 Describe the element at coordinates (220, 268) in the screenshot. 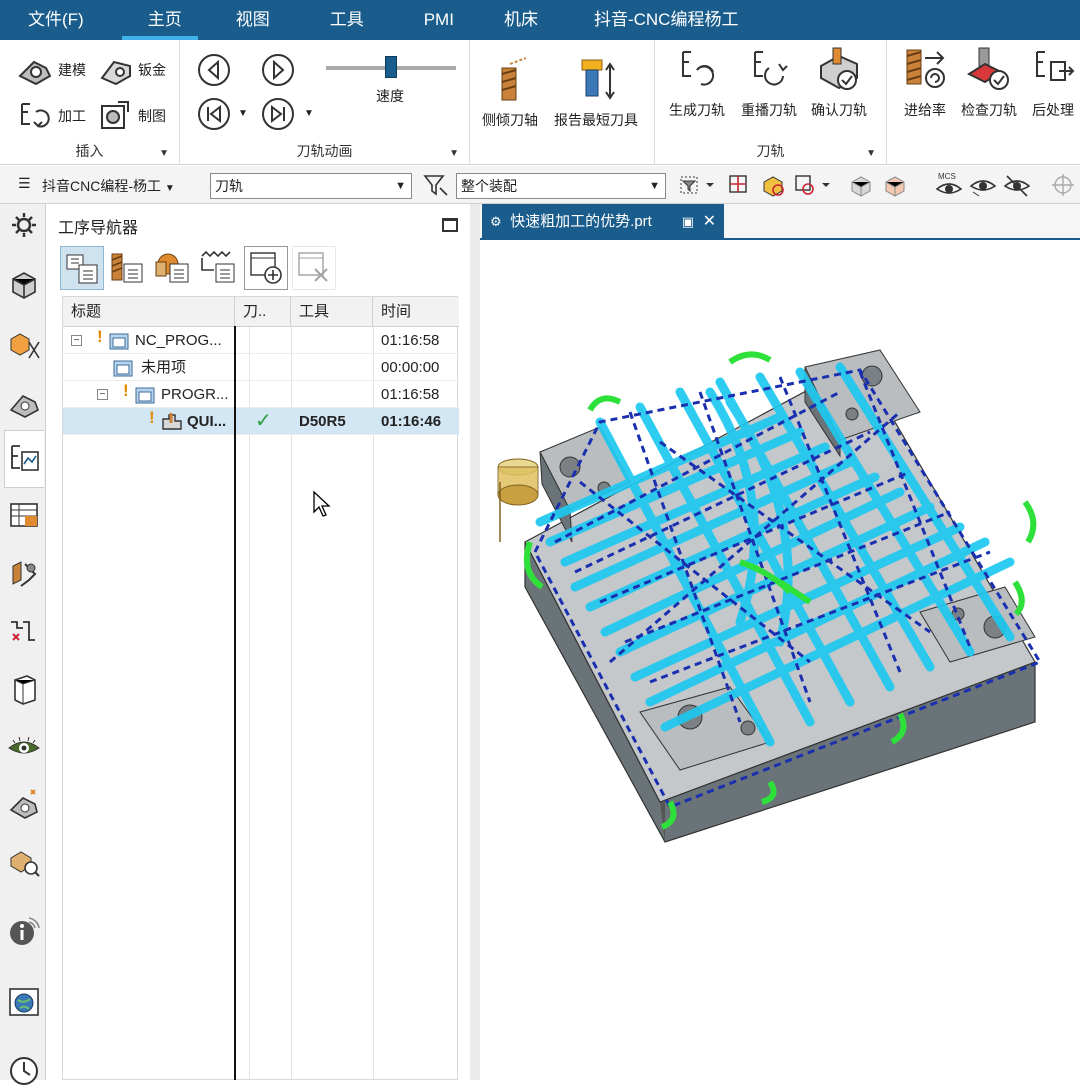

I see `method-view-button` at that location.